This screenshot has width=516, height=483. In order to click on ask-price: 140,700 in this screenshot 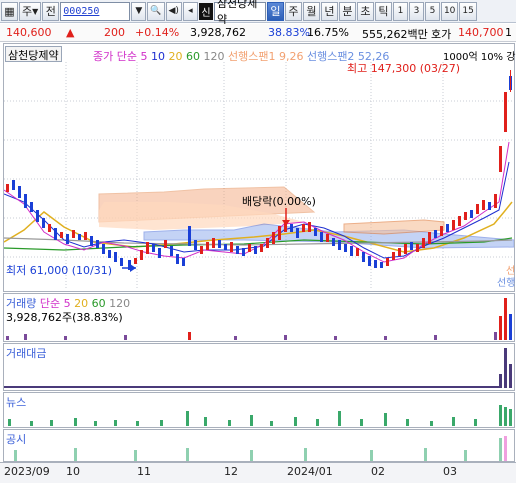, I will do `click(481, 32)`.